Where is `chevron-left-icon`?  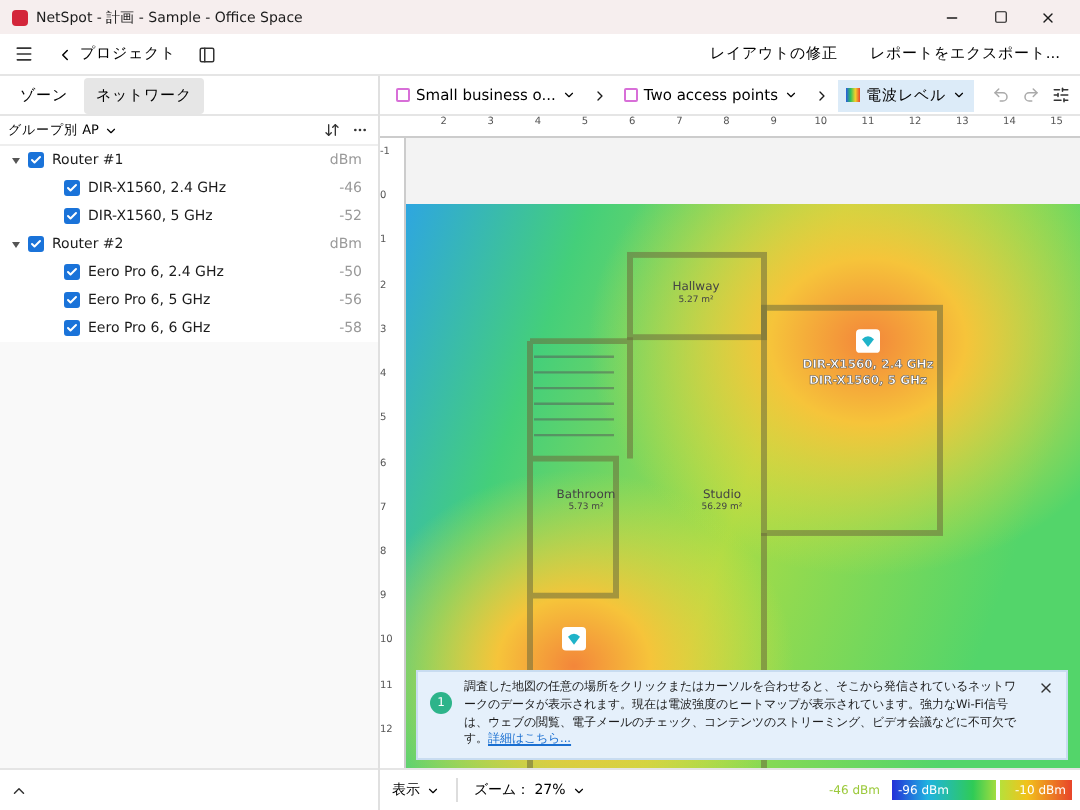 chevron-left-icon is located at coordinates (65, 54).